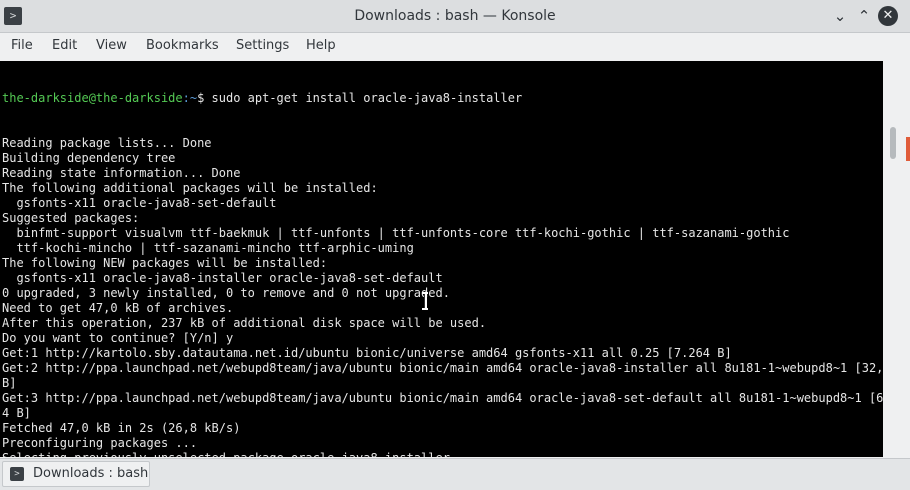  Describe the element at coordinates (71, 218) in the screenshot. I see `terminal-line: Suggested packages:` at that location.